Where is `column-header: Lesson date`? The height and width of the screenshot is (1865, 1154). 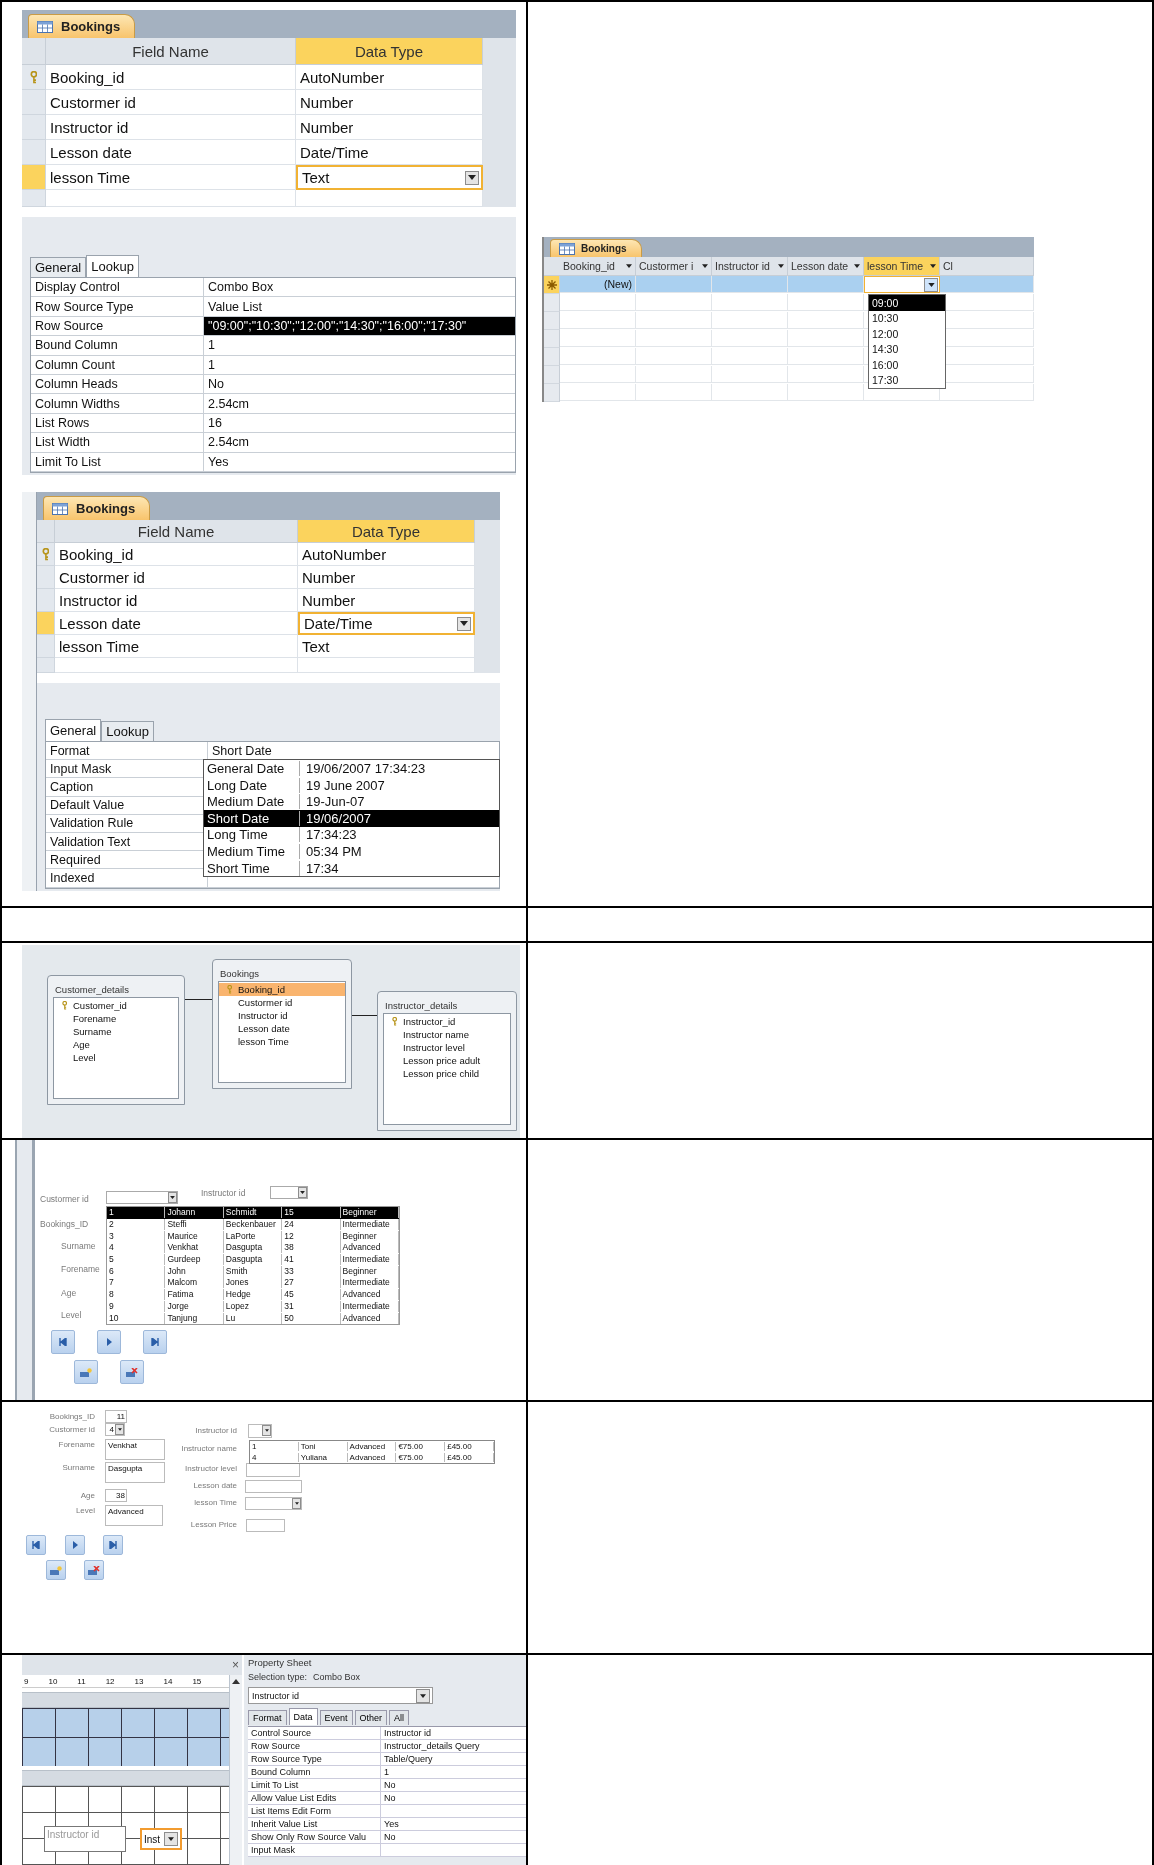 column-header: Lesson date is located at coordinates (826, 266).